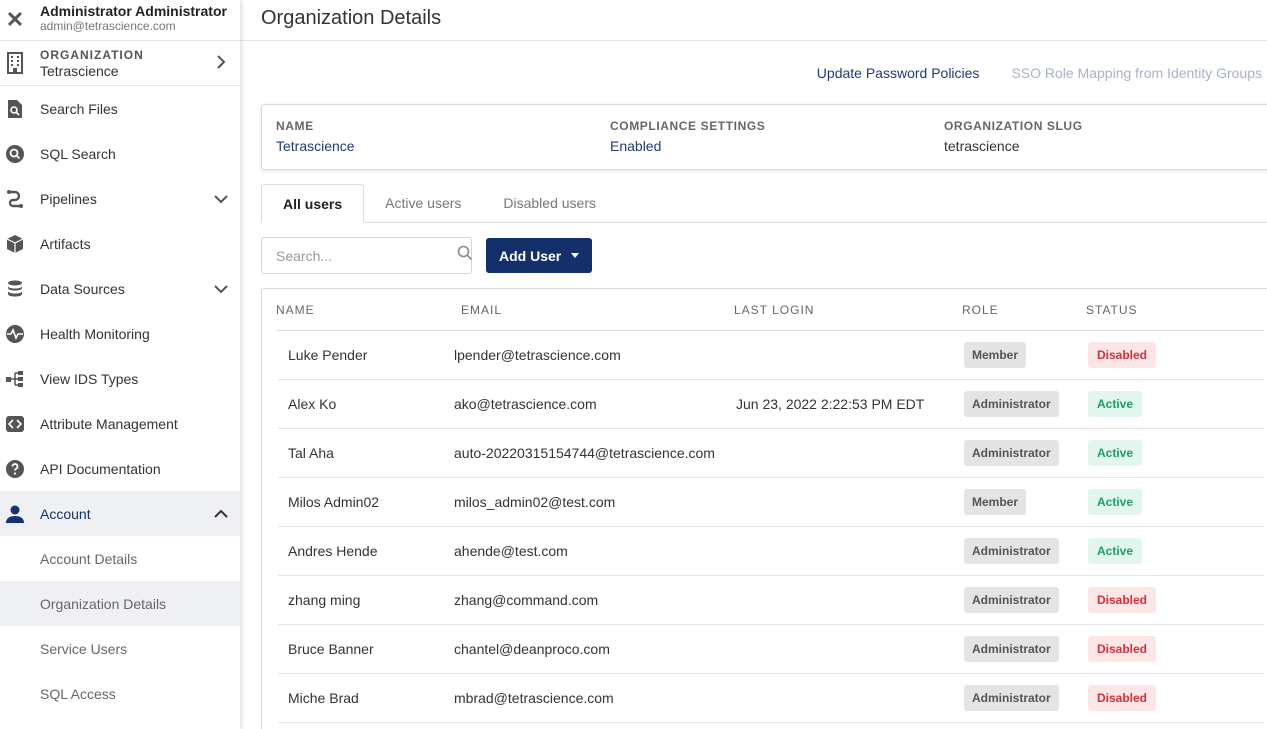  I want to click on tab-all-users: All users, so click(313, 203).